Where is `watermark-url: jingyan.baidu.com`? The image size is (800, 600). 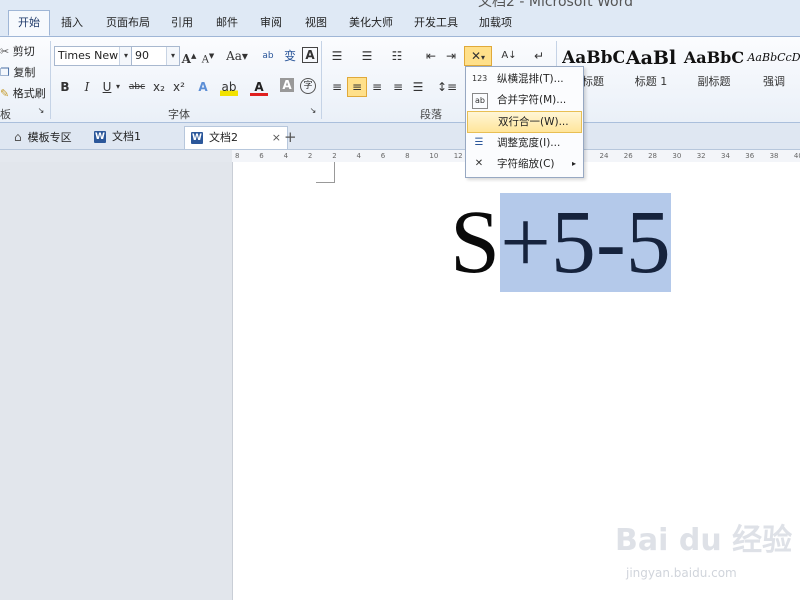
watermark-url: jingyan.baidu.com is located at coordinates (681, 573).